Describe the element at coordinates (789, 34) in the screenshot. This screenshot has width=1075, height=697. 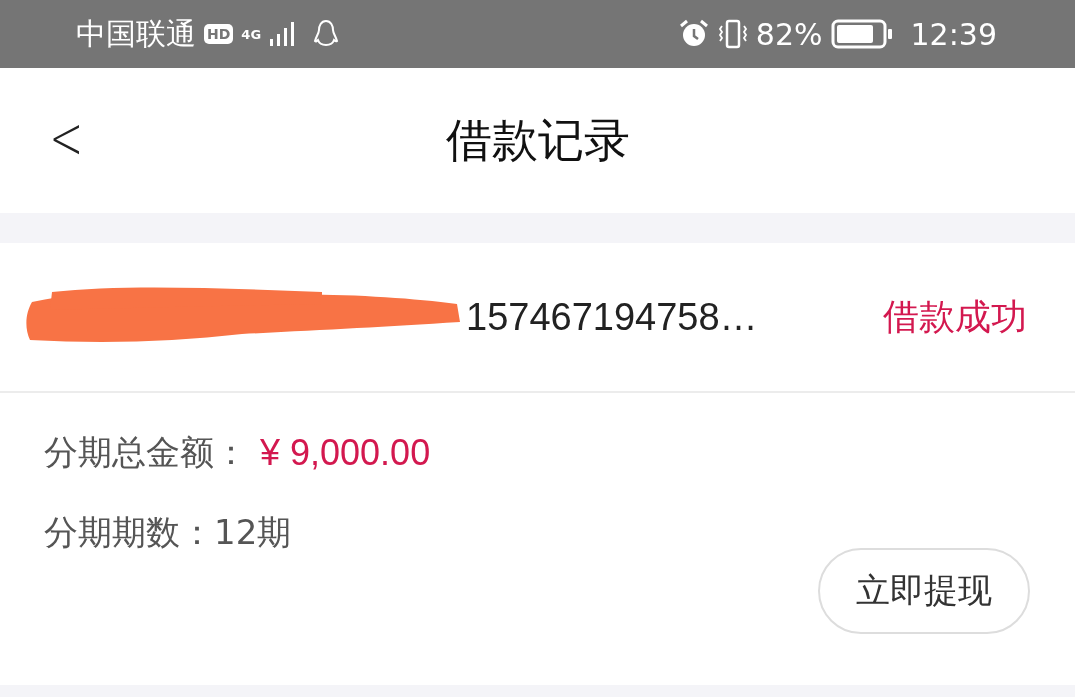
I see `battery-percent: 82%` at that location.